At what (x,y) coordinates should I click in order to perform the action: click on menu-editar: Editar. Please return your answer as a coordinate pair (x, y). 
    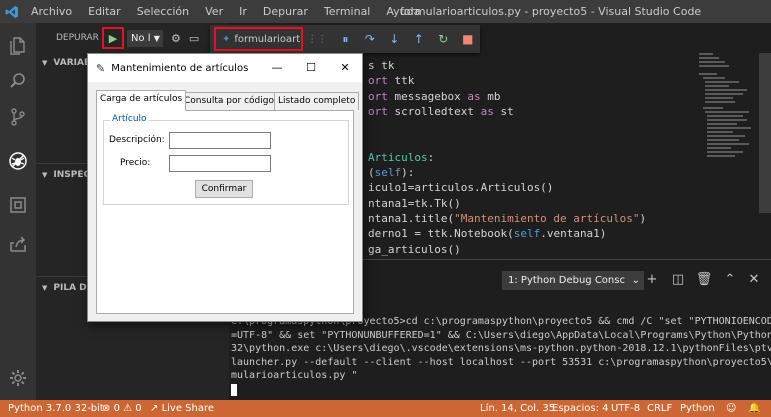
    Looking at the image, I should click on (104, 11).